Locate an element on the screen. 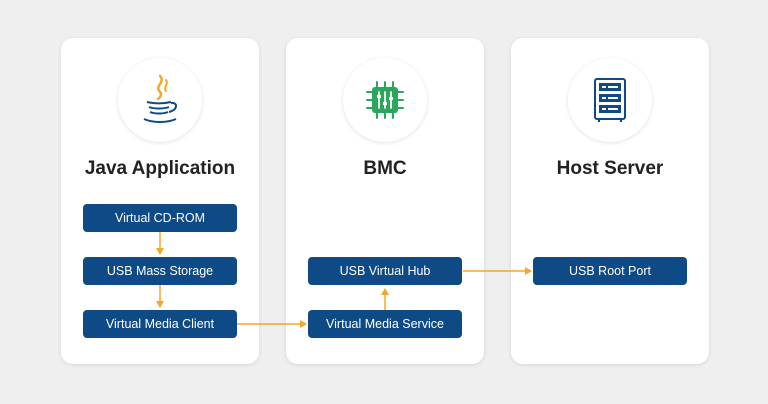 The height and width of the screenshot is (404, 768). card-title-bmc: BMC is located at coordinates (385, 168).